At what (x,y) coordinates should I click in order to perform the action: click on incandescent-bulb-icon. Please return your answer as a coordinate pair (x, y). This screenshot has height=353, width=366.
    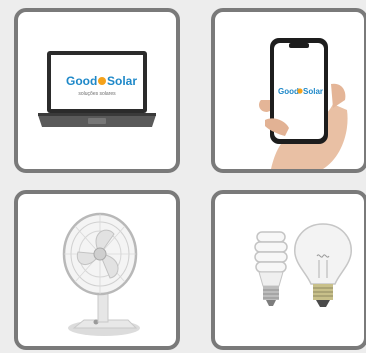
    Looking at the image, I should click on (323, 265).